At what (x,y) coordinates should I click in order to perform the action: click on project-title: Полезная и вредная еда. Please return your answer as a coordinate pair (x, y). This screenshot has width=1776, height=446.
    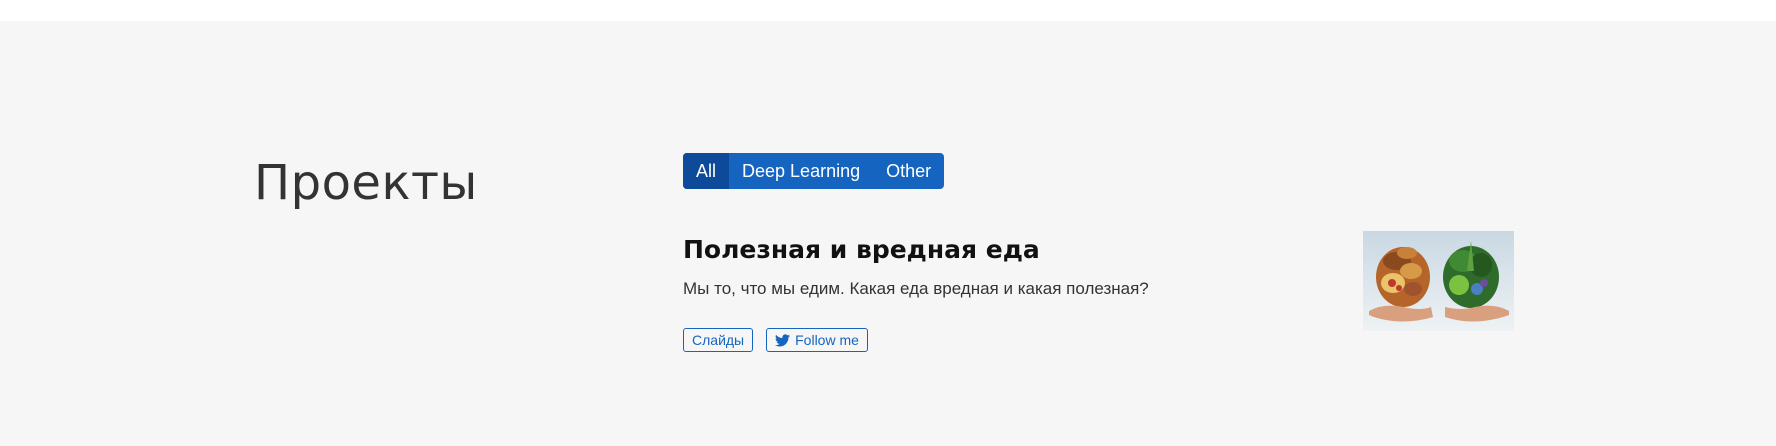
    Looking at the image, I should click on (861, 249).